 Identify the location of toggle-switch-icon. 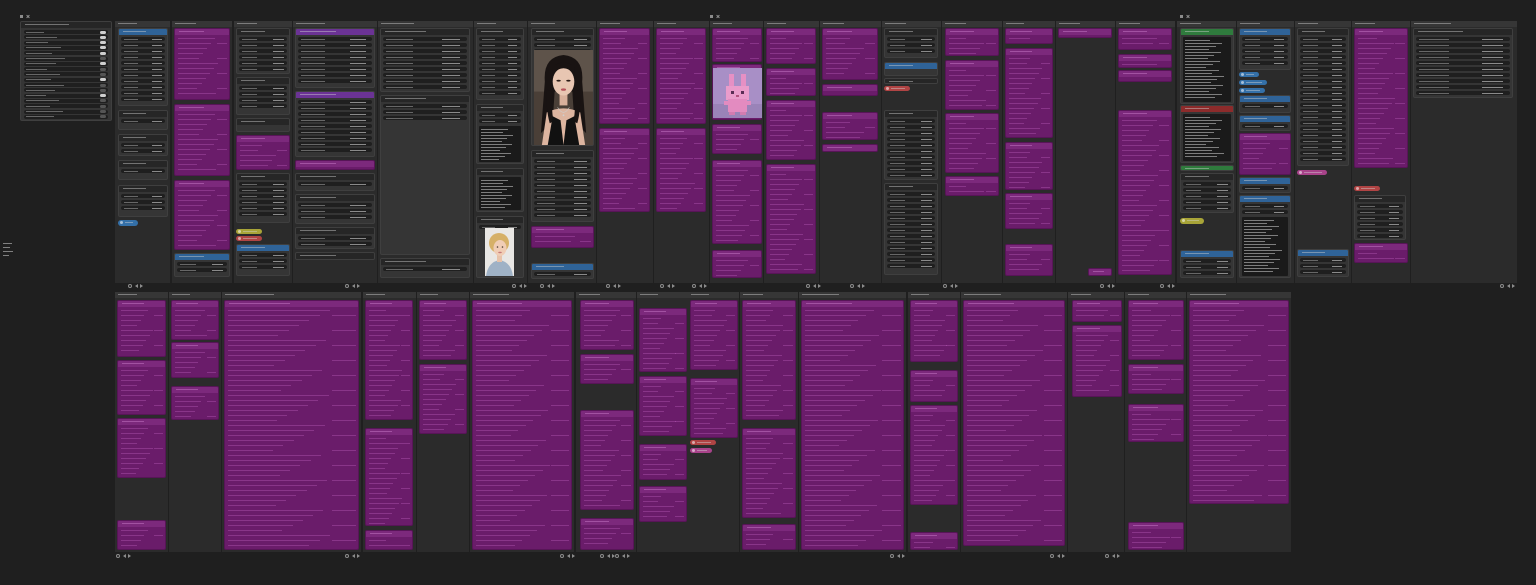
(103, 111).